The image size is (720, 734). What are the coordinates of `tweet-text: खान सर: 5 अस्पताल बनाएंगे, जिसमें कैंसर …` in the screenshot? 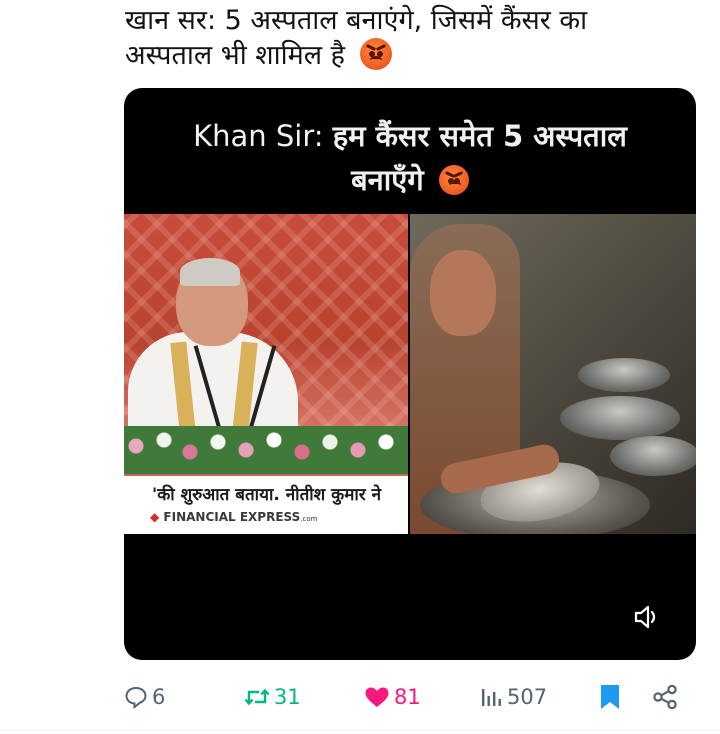 It's located at (415, 38).